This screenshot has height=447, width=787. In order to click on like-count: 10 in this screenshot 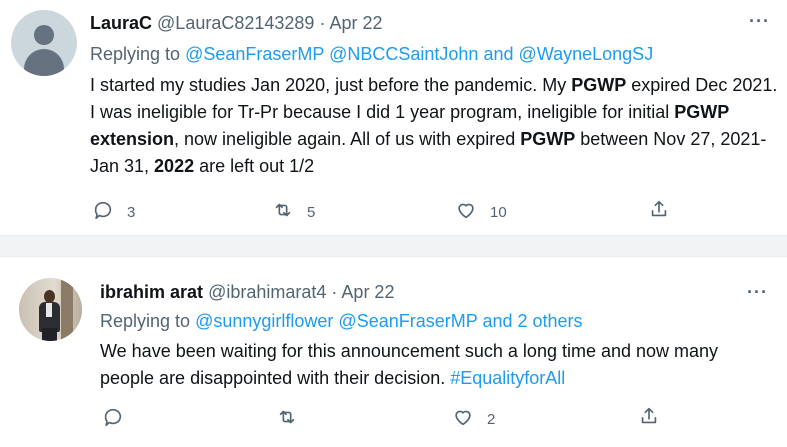, I will do `click(498, 212)`.